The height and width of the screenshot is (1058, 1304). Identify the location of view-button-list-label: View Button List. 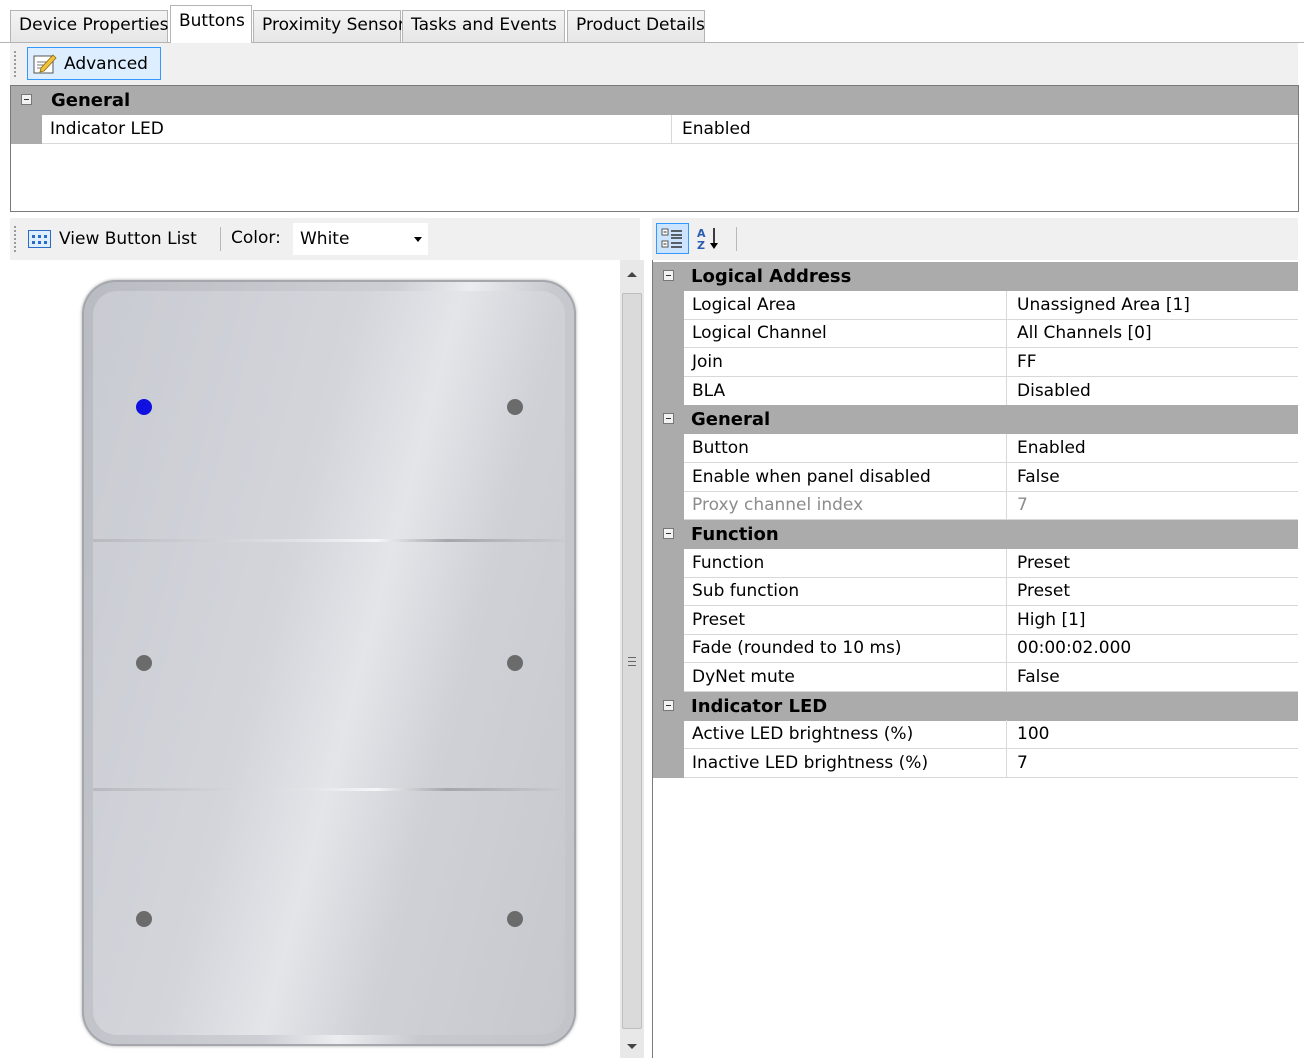
(128, 239).